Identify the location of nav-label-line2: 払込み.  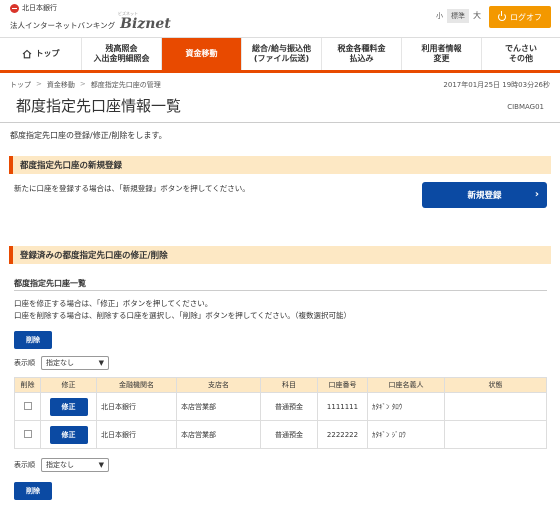
(361, 58).